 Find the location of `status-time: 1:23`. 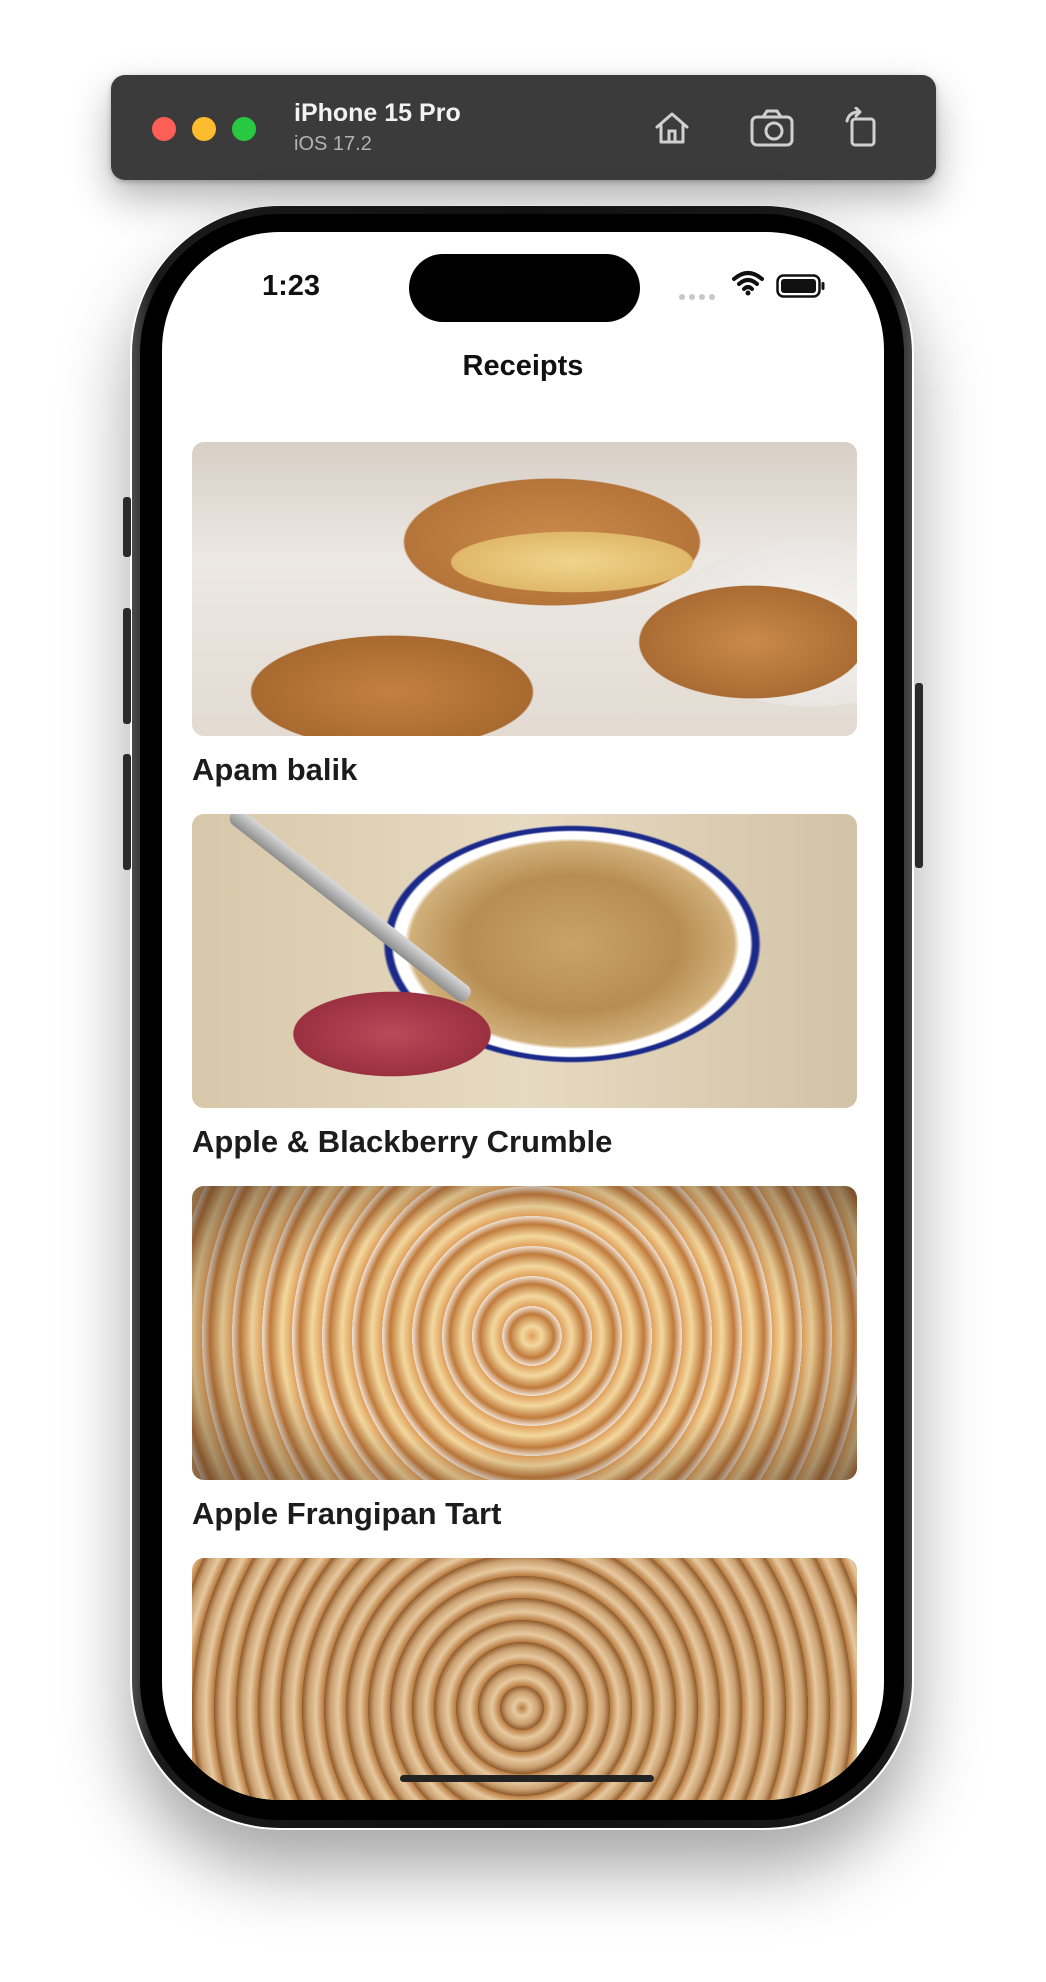

status-time: 1:23 is located at coordinates (291, 286).